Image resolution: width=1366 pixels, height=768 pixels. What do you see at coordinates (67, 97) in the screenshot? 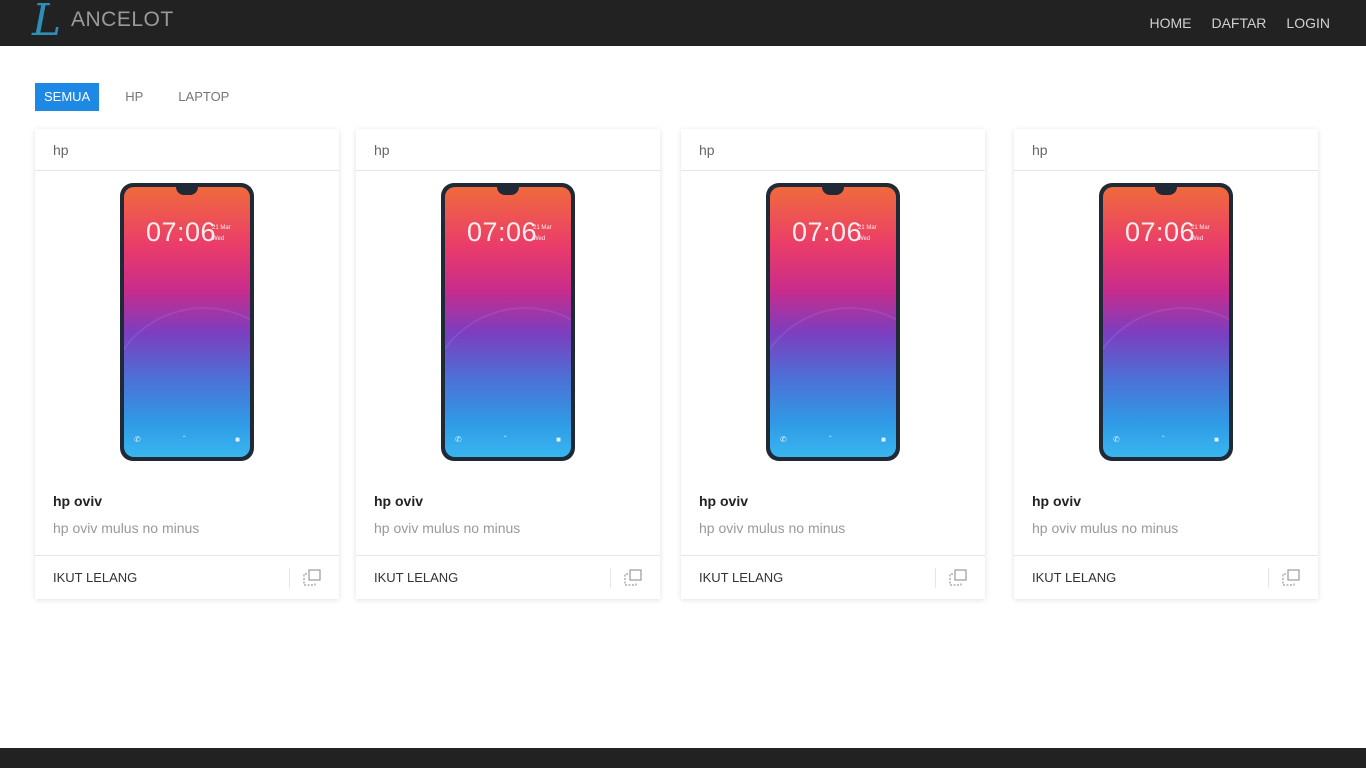
I see `filter-semua-button: SEMUA` at bounding box center [67, 97].